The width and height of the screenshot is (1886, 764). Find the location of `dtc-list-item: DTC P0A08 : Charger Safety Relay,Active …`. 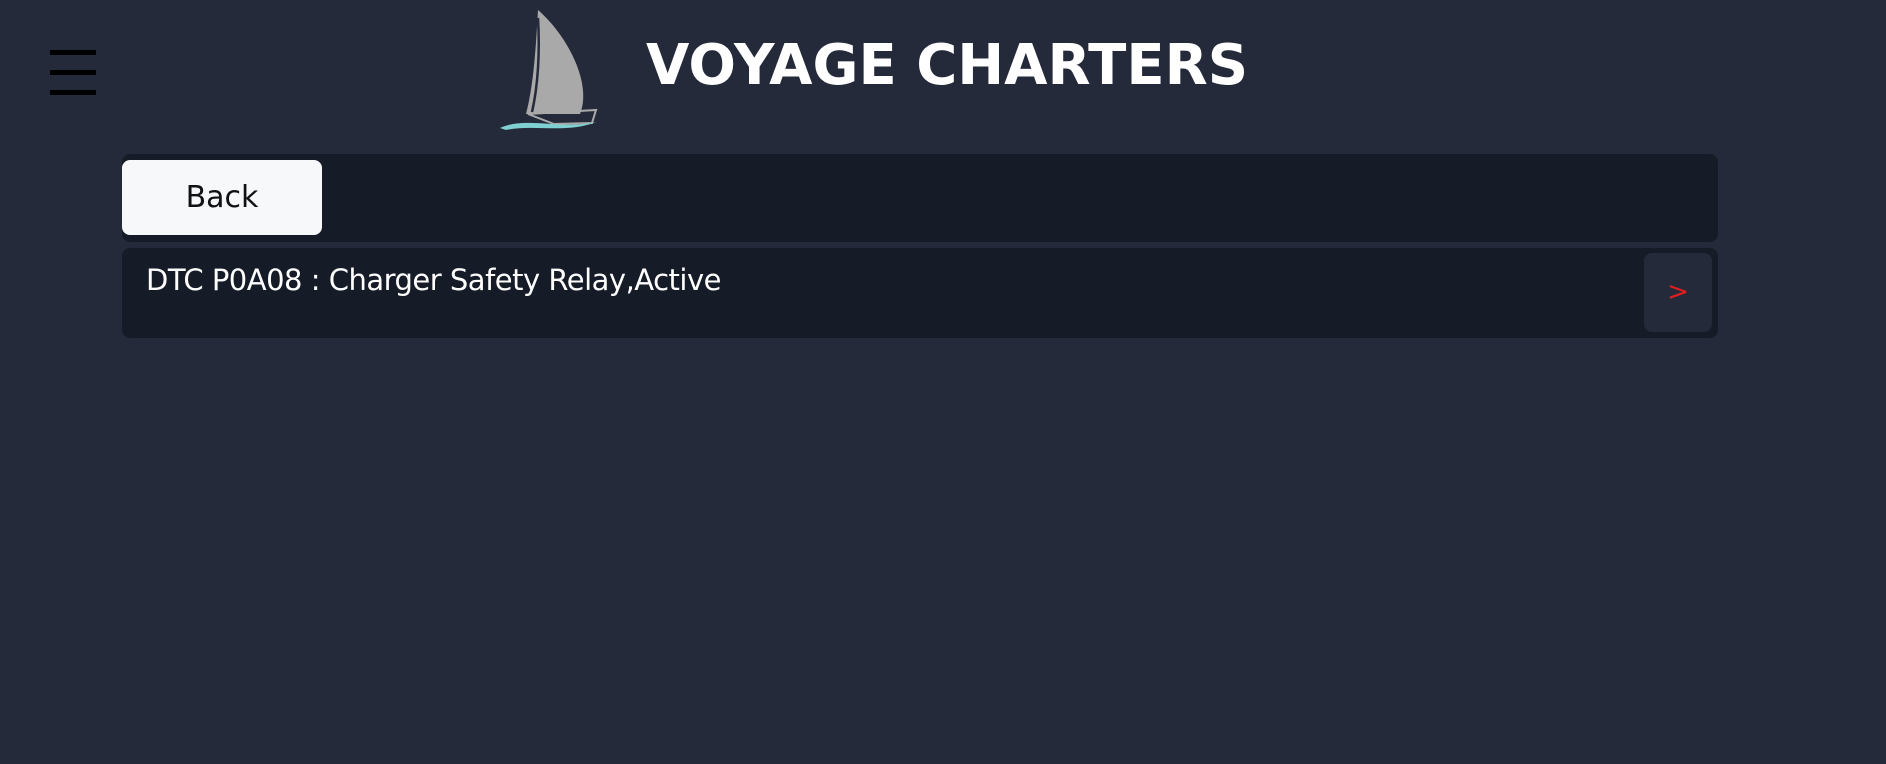

dtc-list-item: DTC P0A08 : Charger Safety Relay,Active … is located at coordinates (920, 293).